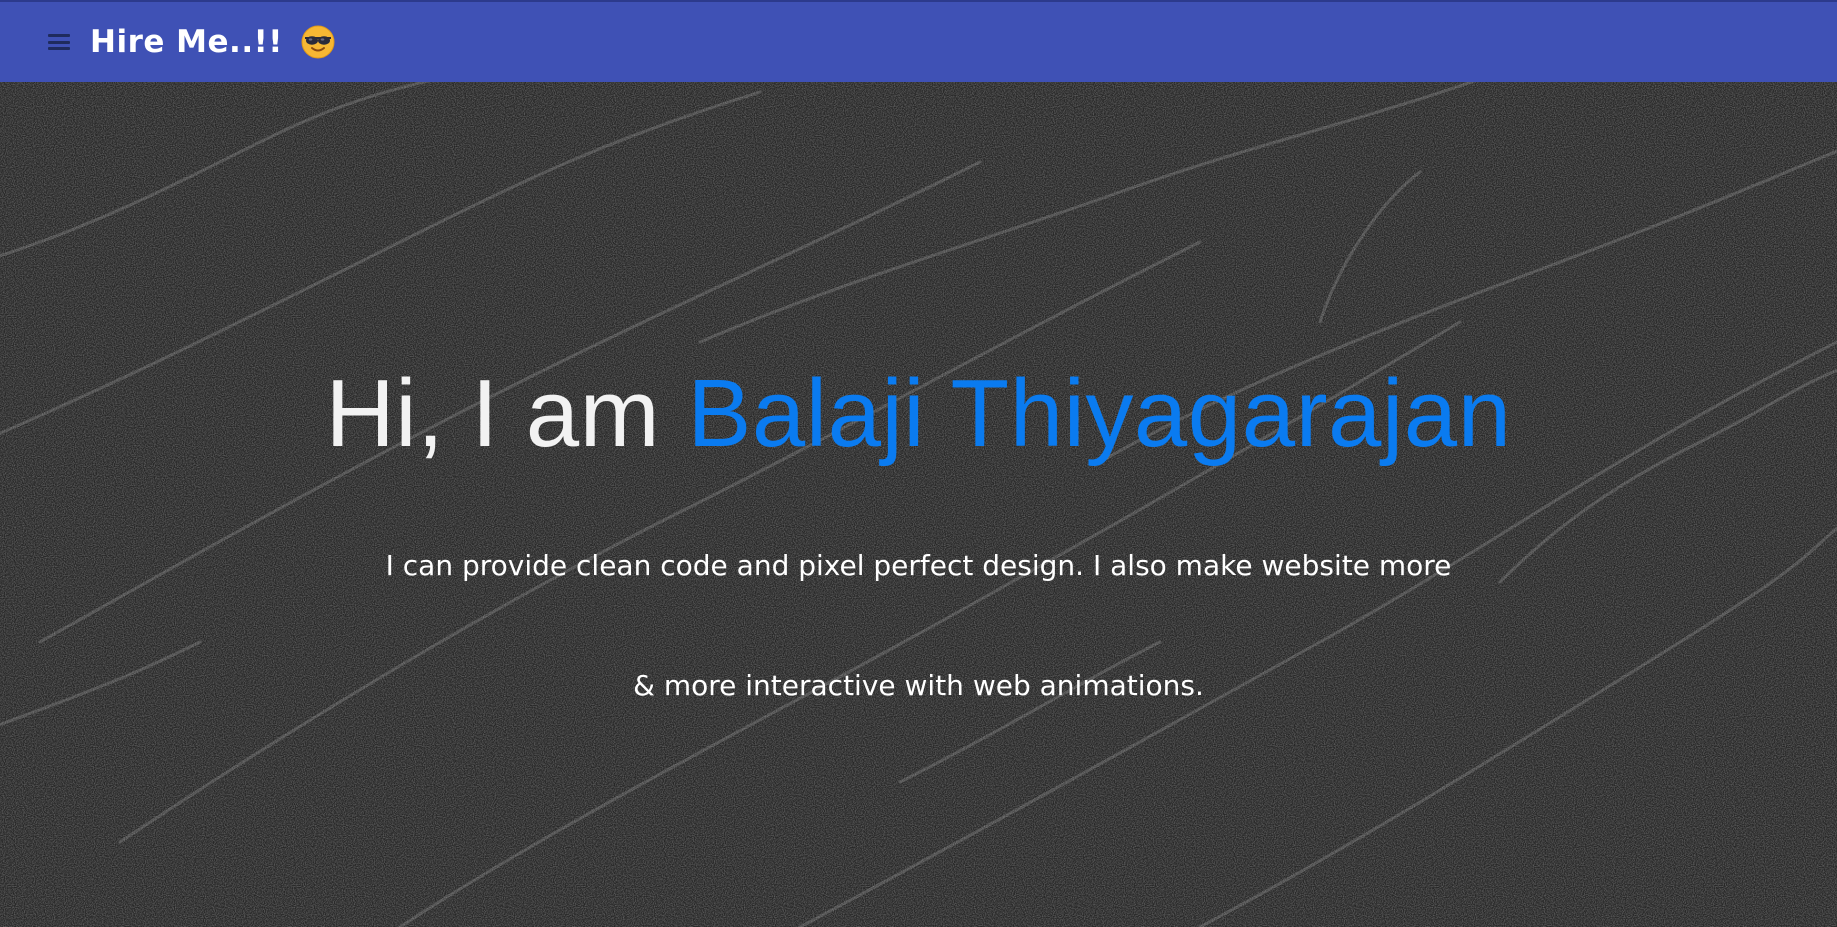 This screenshot has height=927, width=1837. Describe the element at coordinates (60, 42) in the screenshot. I see `hamburger-menu-icon` at that location.